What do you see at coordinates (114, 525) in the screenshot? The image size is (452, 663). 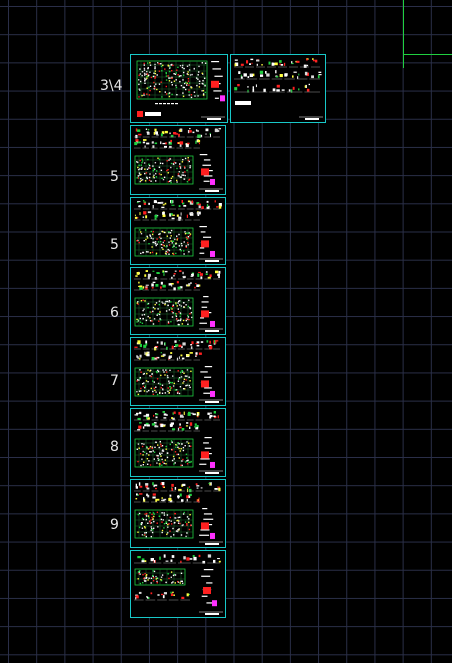 I see `sheet-label-9: 9` at bounding box center [114, 525].